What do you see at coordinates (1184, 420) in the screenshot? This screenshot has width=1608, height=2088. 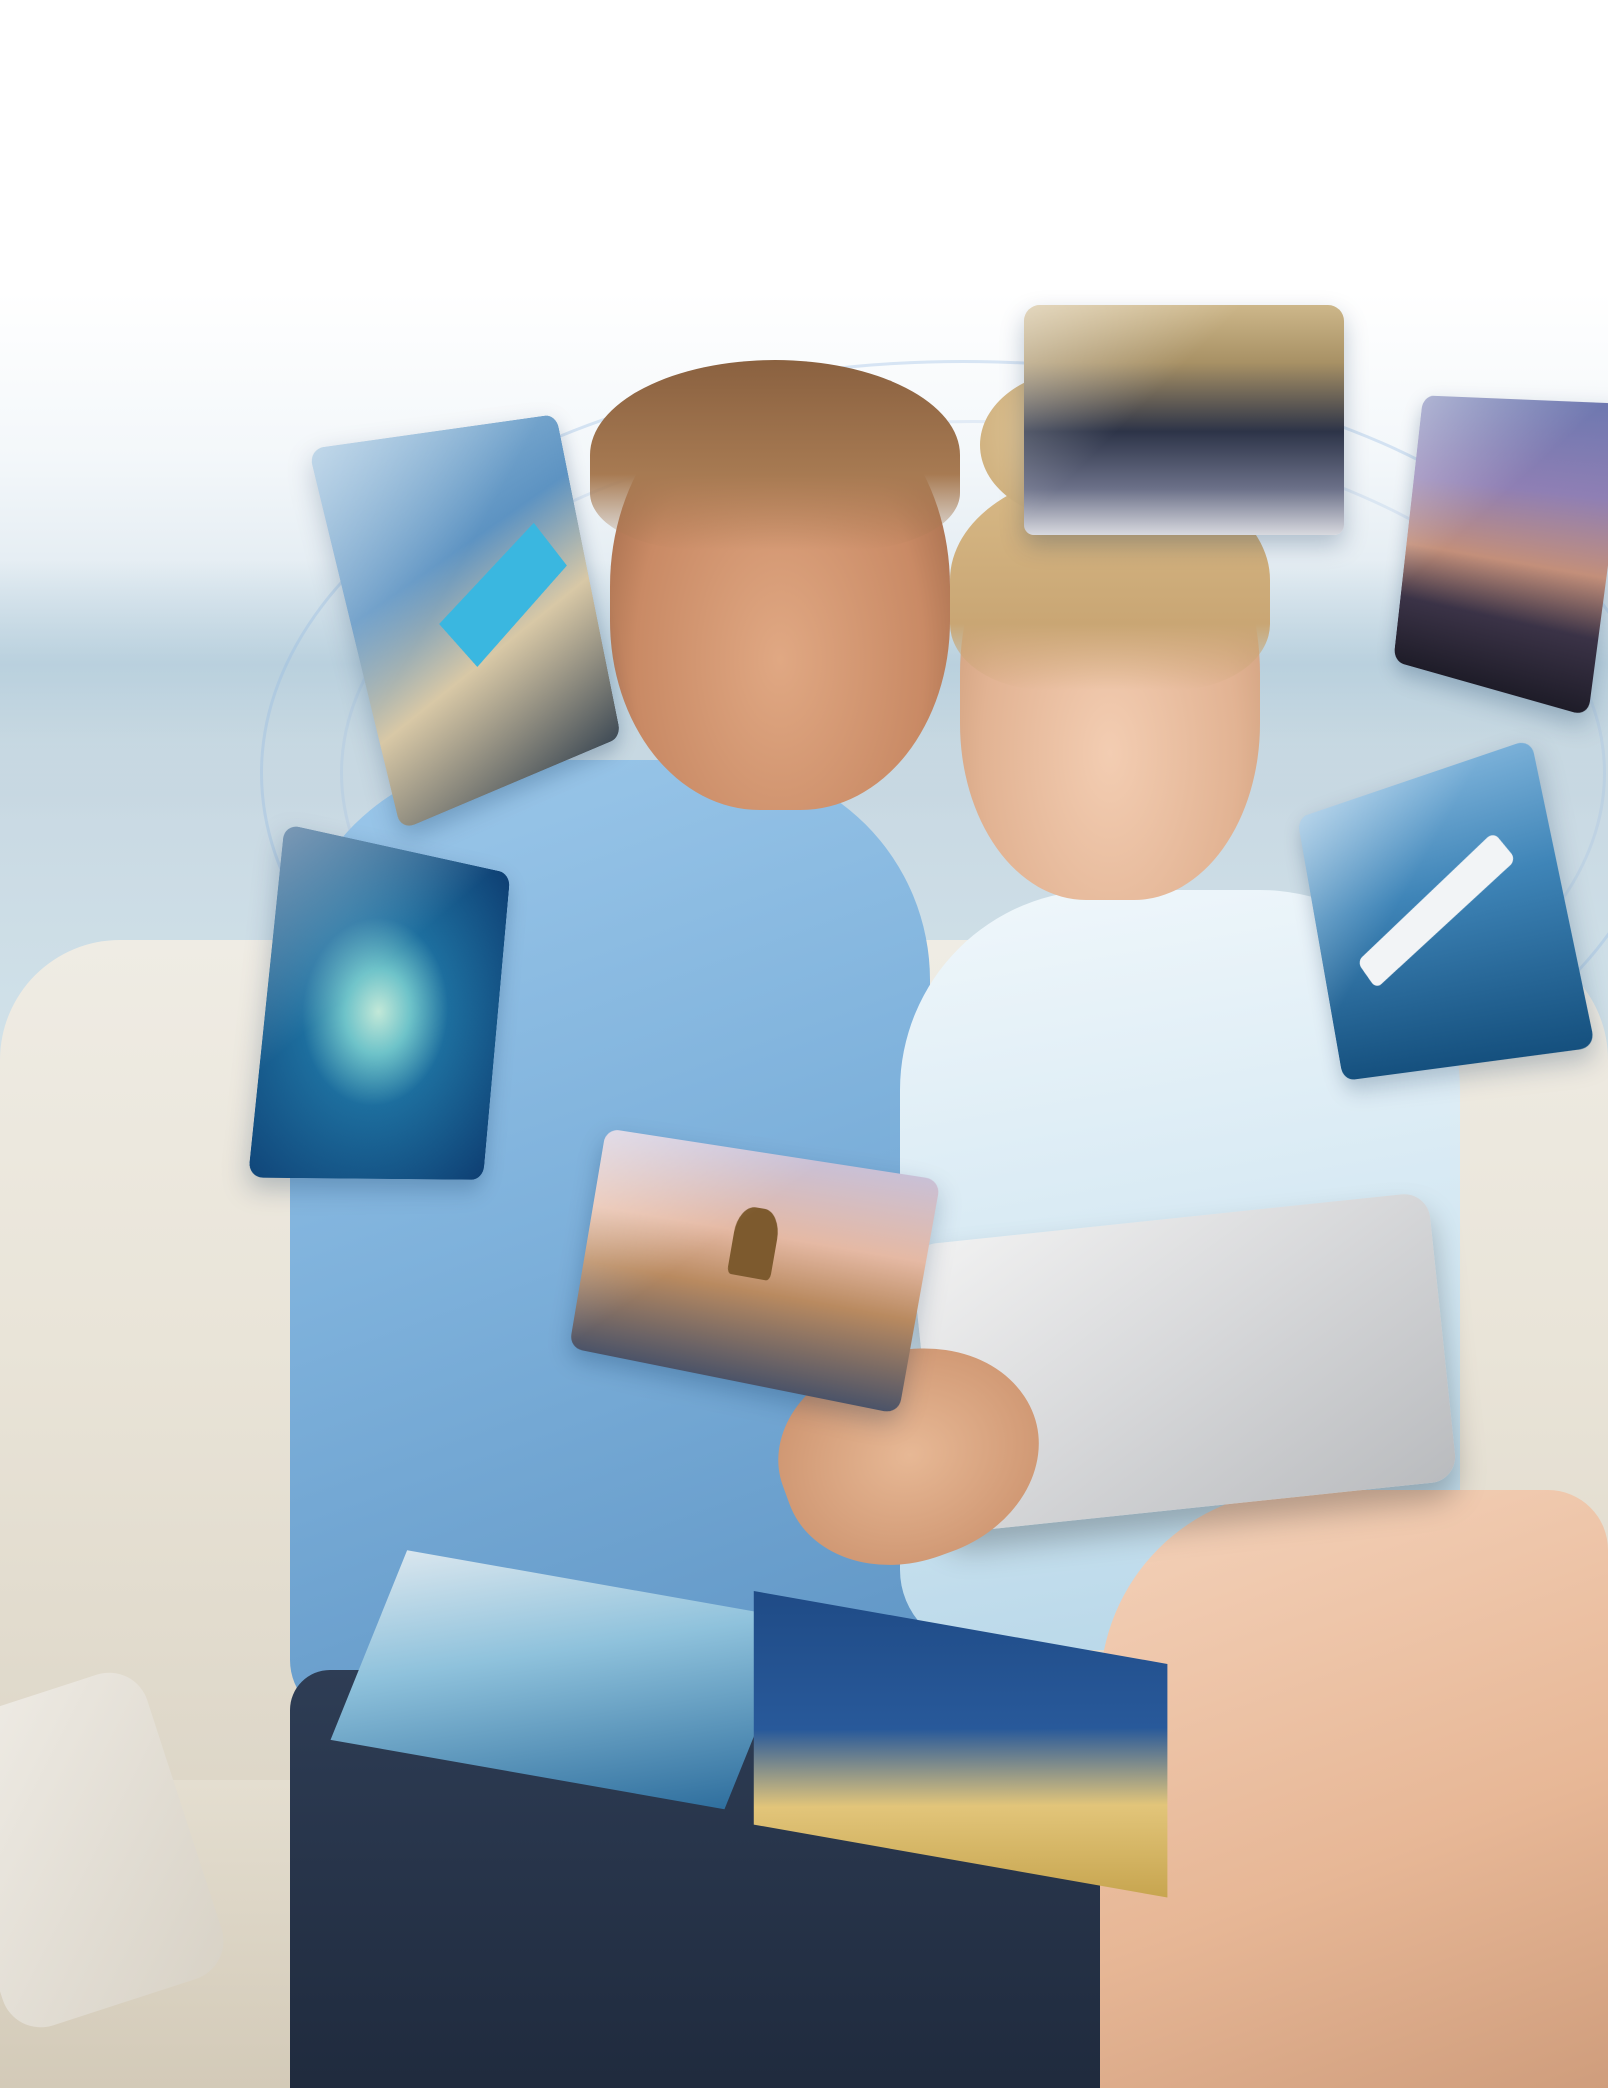 I see `cabin-photo-tile` at bounding box center [1184, 420].